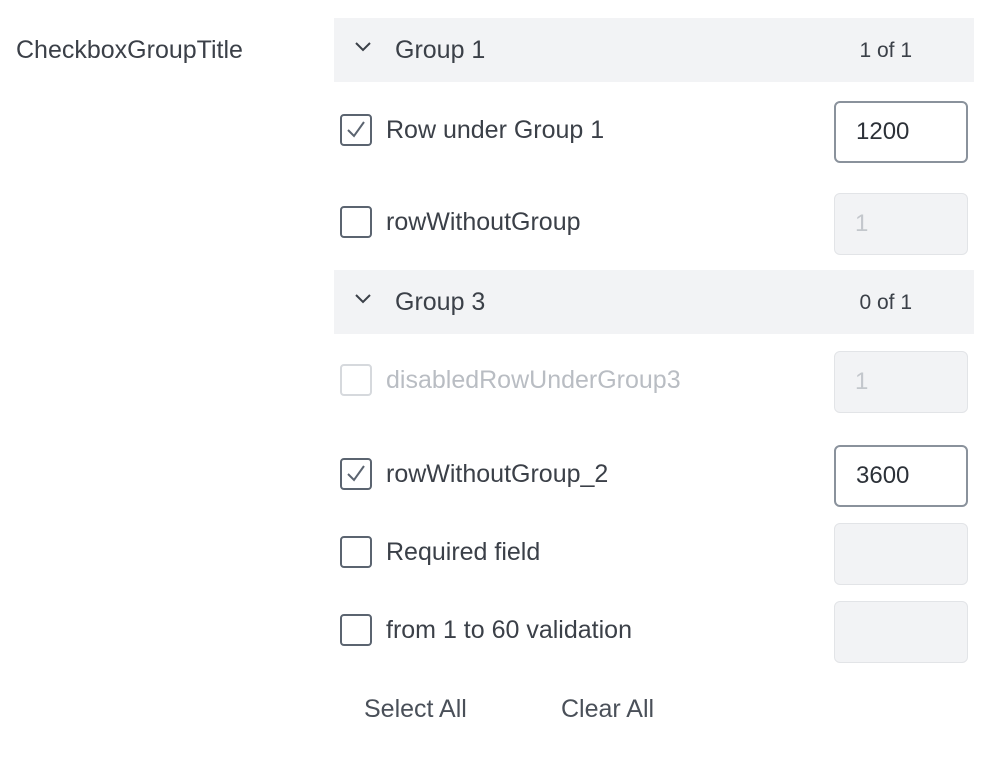  Describe the element at coordinates (885, 50) in the screenshot. I see `group-count: 1 of 1` at that location.